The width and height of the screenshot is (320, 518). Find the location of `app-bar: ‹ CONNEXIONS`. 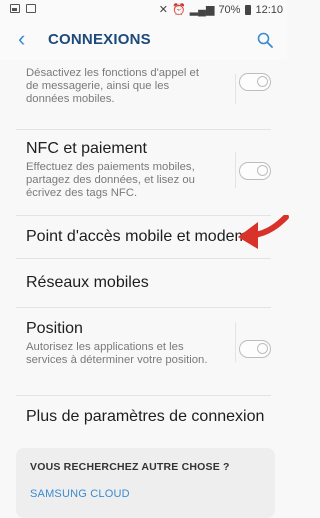

app-bar: ‹ CONNEXIONS is located at coordinates (143, 40).